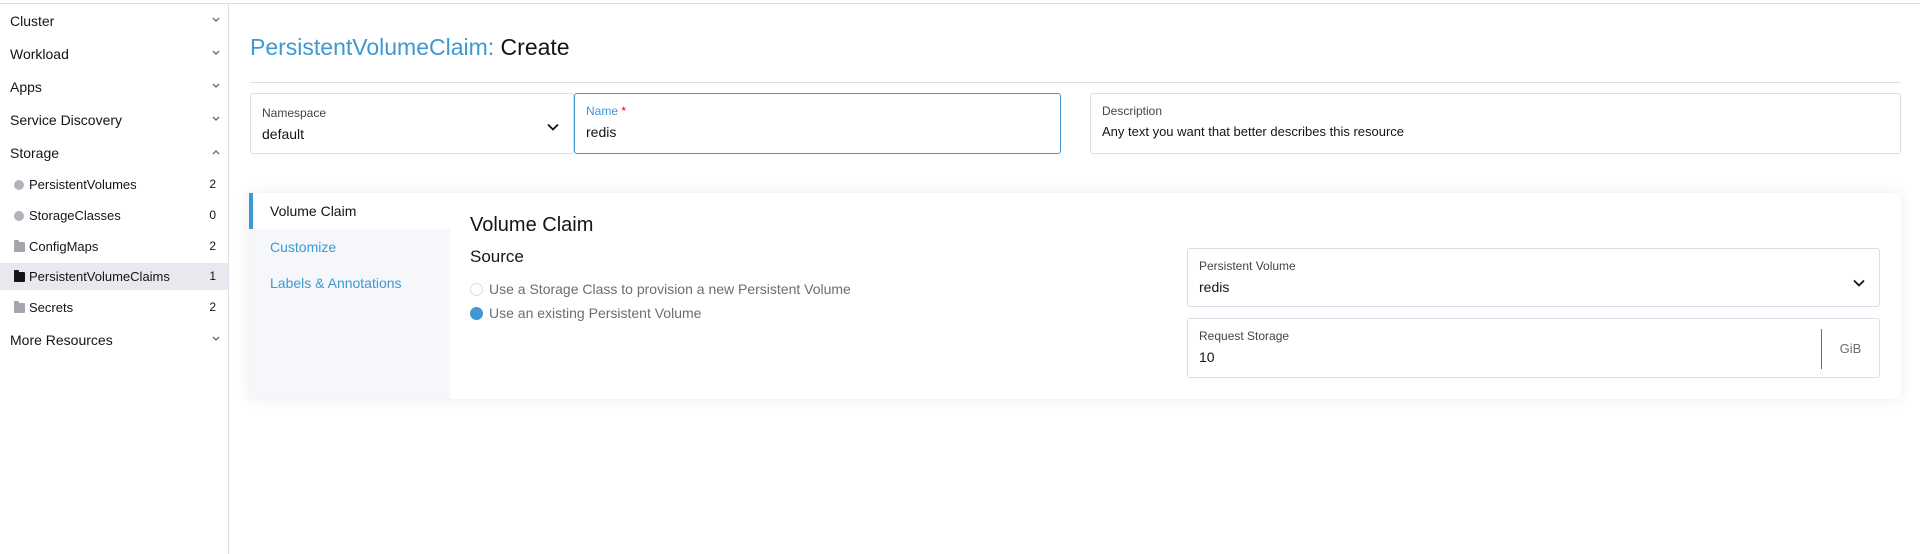 The image size is (1920, 554). I want to click on nav-group-label: Workload, so click(39, 54).